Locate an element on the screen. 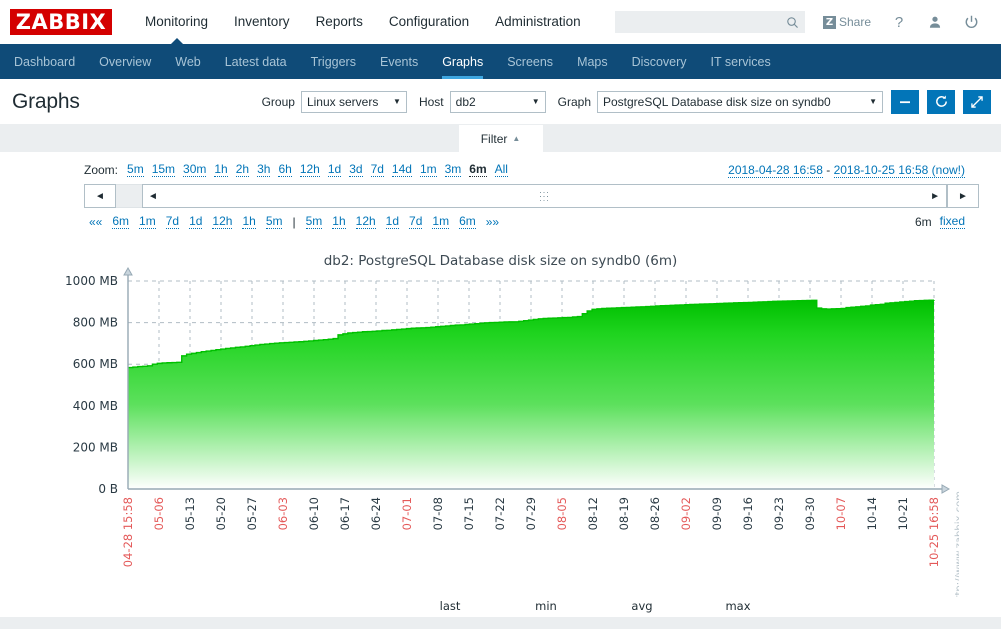 This screenshot has width=1001, height=629. time-slider-selection: ◄ :::::: ► is located at coordinates (544, 196).